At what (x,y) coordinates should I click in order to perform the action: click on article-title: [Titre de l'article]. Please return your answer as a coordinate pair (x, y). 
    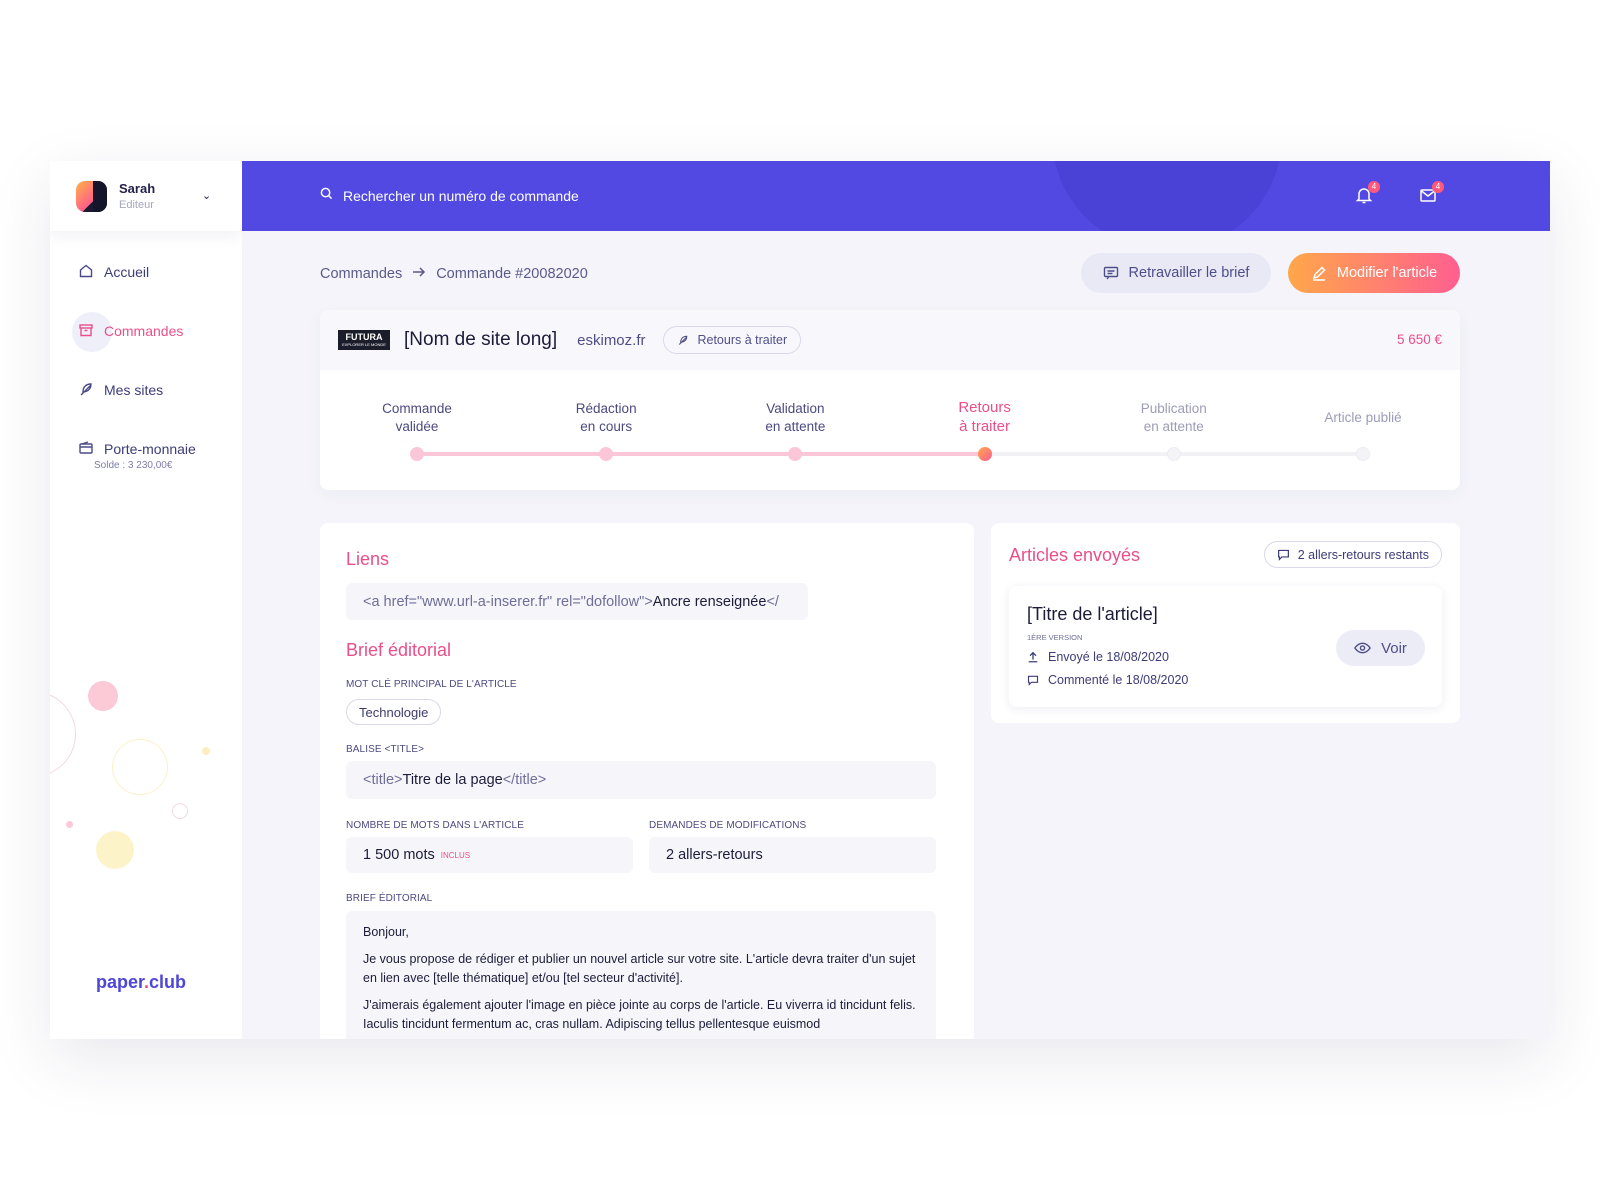
    Looking at the image, I should click on (1092, 614).